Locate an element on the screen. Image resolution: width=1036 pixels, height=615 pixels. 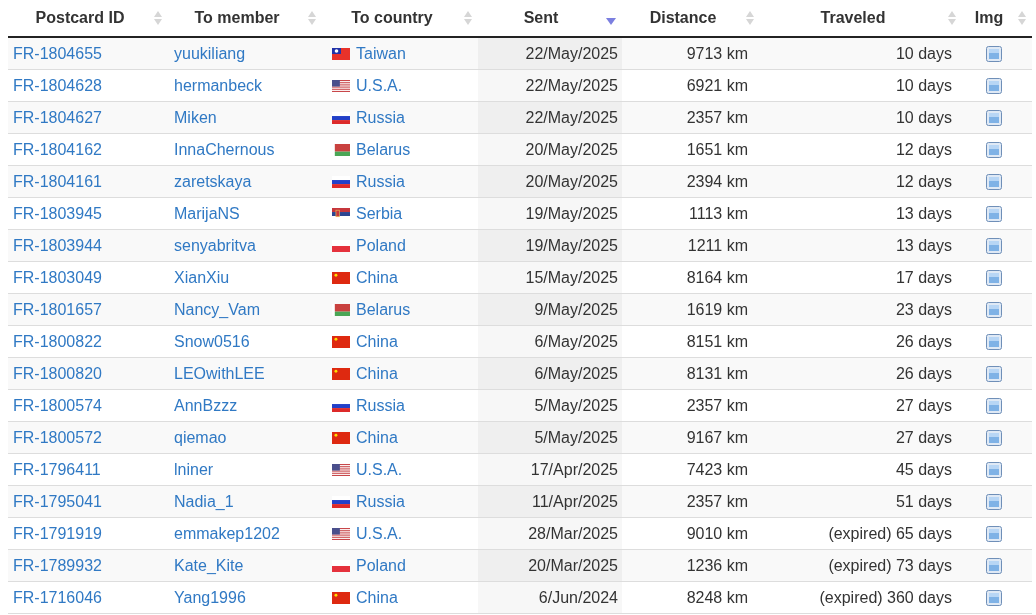
column-header: Distance is located at coordinates (683, 18).